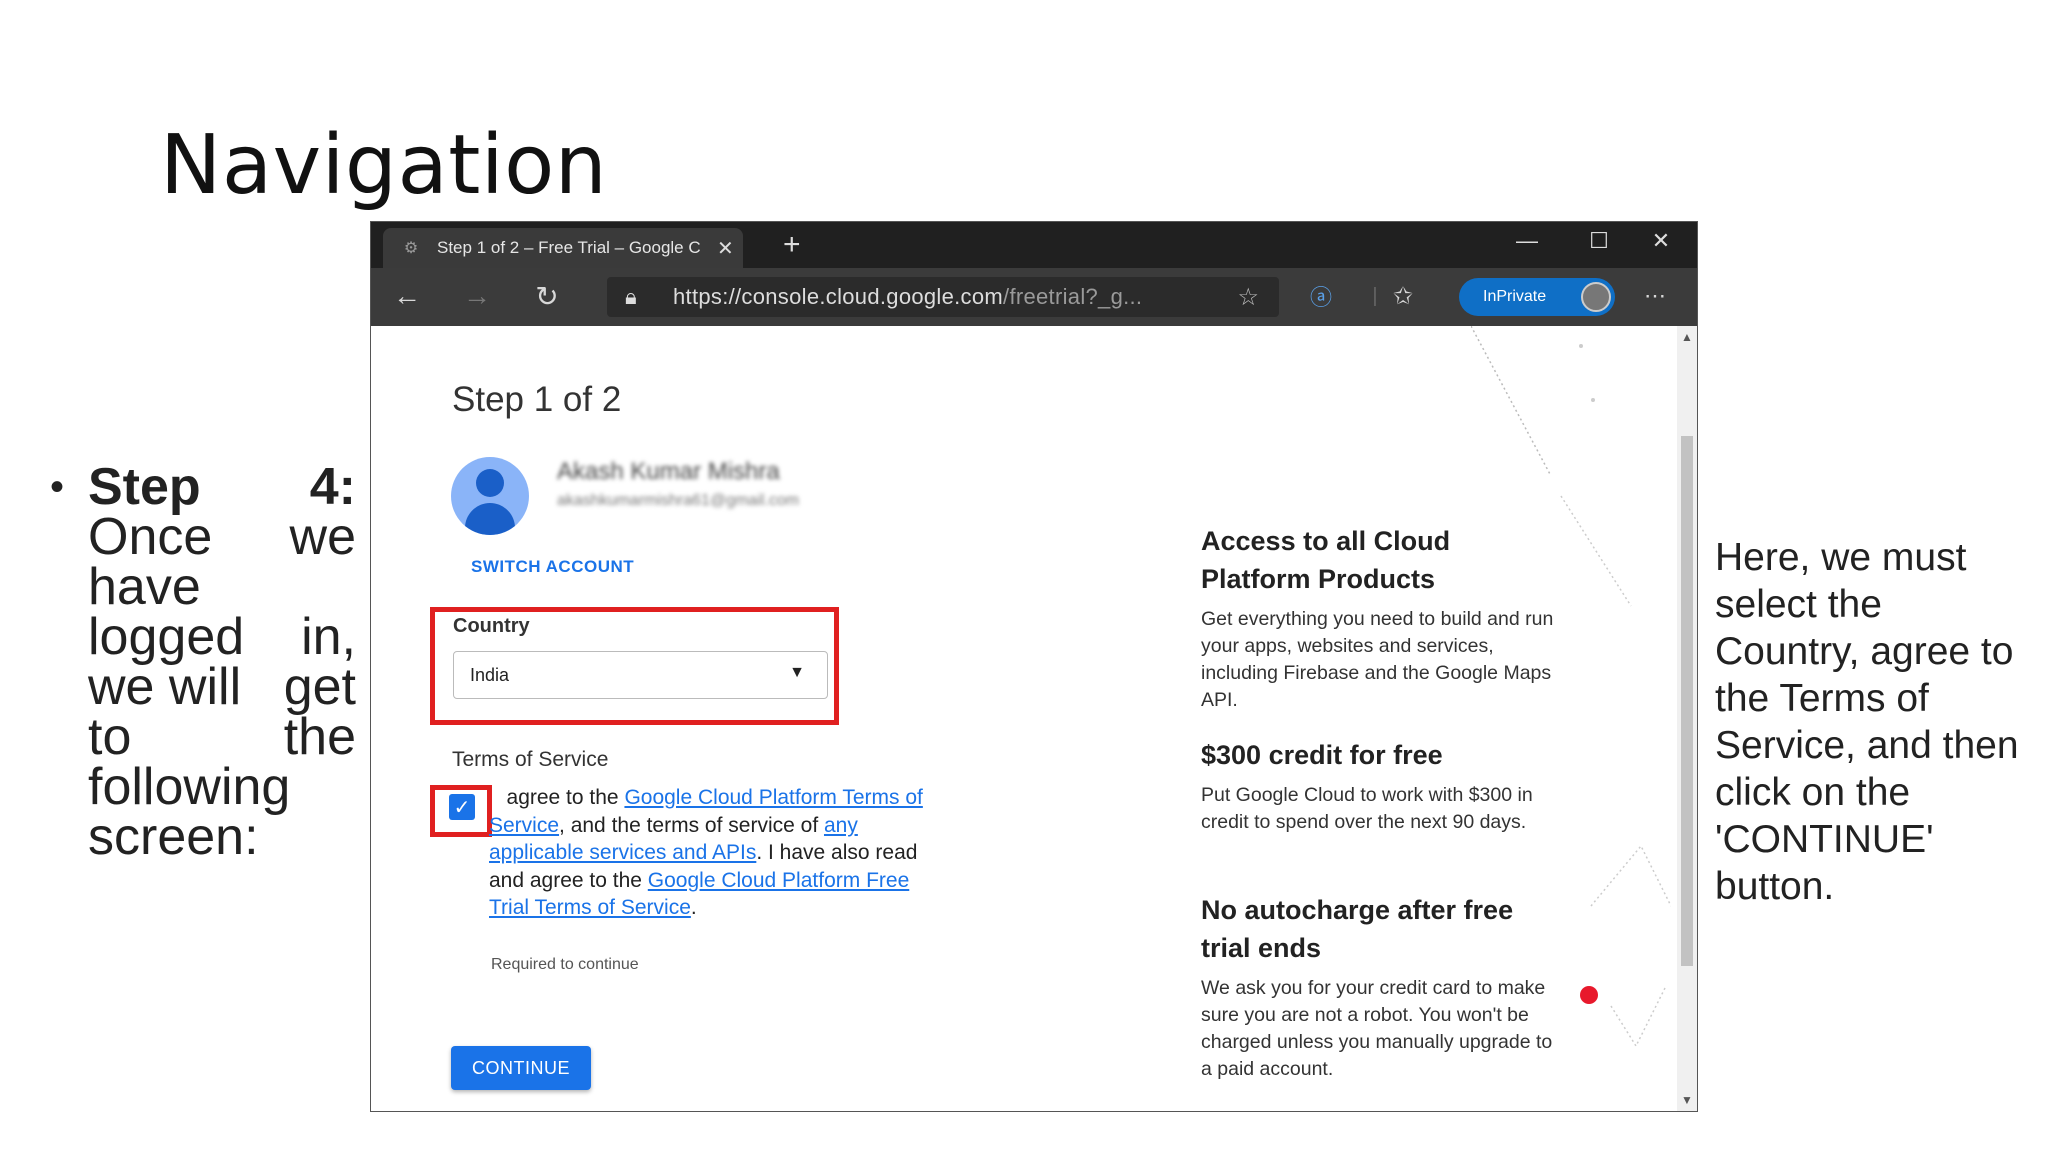 Image resolution: width=2048 pixels, height=1152 pixels. I want to click on bullet-word: following, so click(189, 787).